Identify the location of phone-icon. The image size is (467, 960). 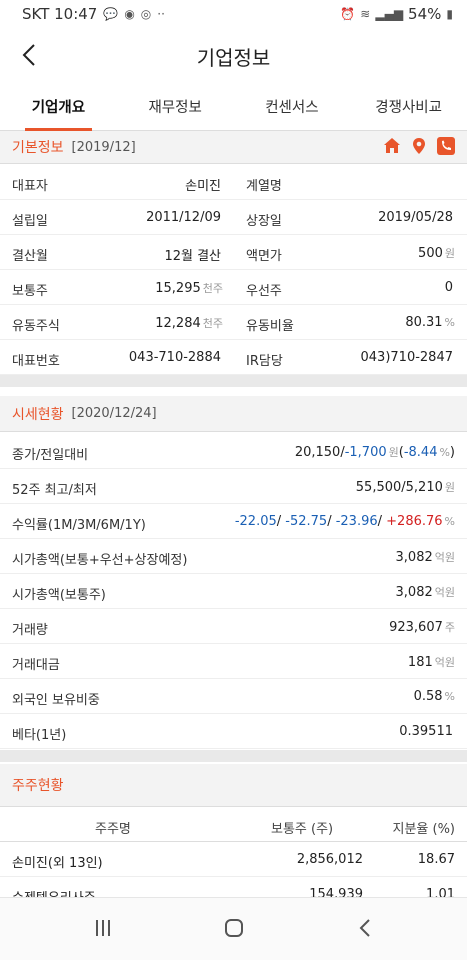
(446, 146).